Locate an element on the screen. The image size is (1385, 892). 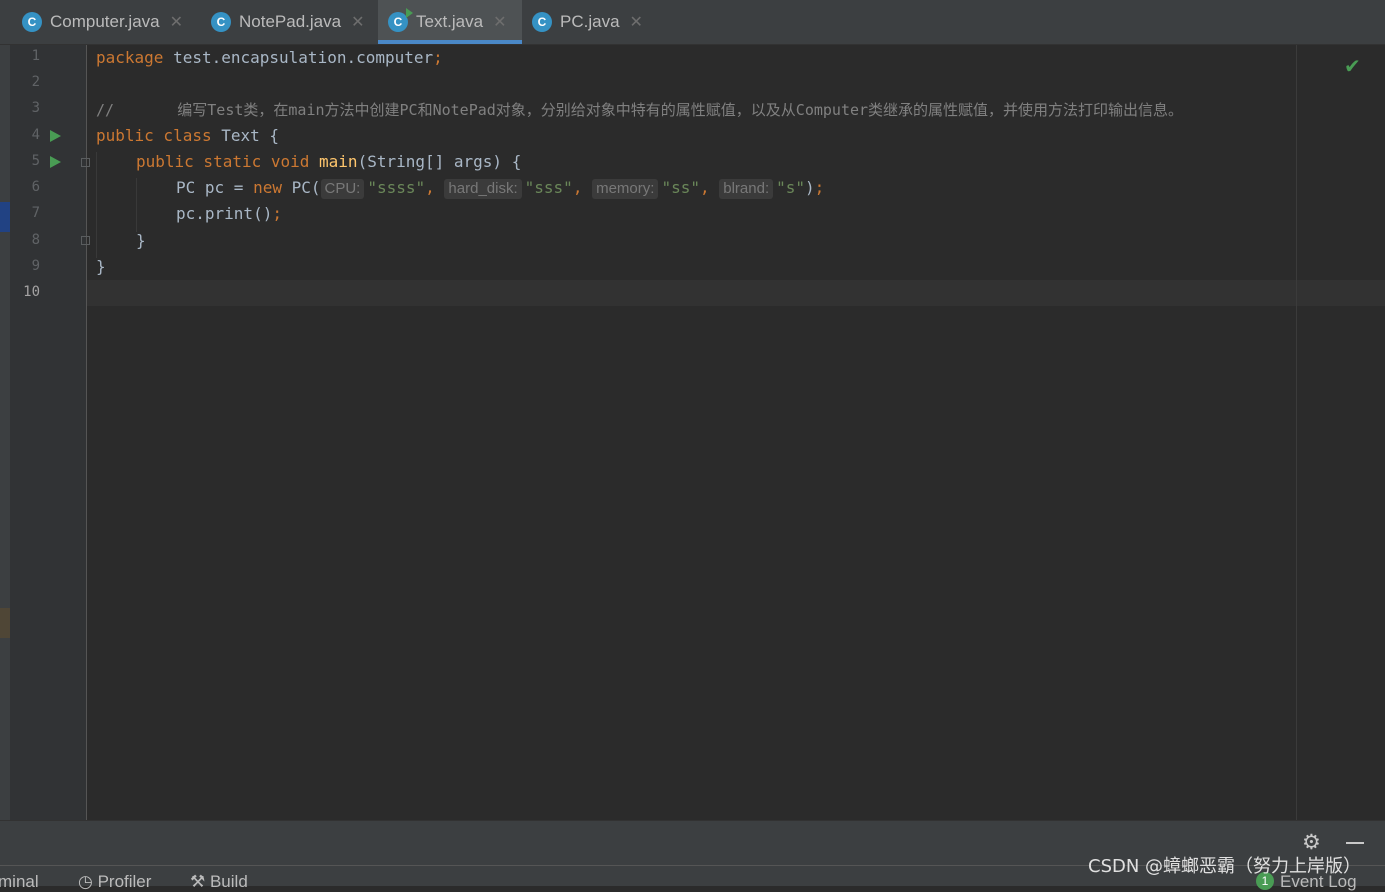
param-hint: blrand: is located at coordinates (746, 189).